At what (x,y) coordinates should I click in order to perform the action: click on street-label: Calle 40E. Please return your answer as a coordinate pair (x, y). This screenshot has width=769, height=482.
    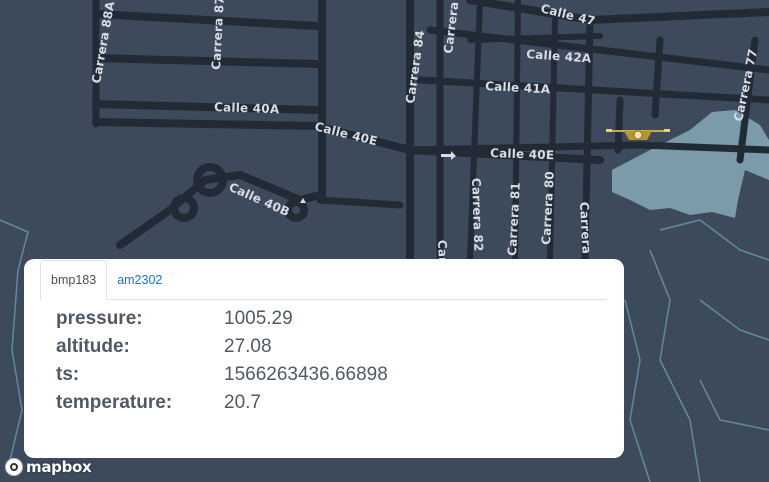
    Looking at the image, I should click on (522, 154).